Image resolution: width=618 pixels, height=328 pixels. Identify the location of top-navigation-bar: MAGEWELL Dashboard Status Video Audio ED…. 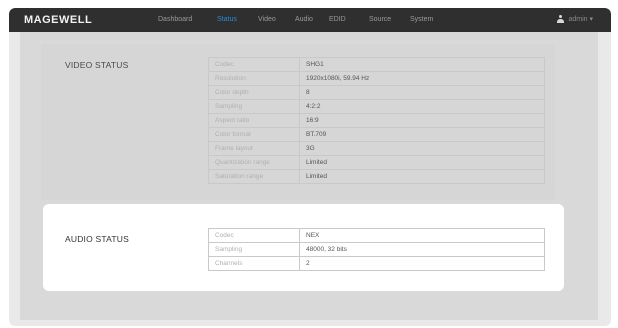
(310, 20).